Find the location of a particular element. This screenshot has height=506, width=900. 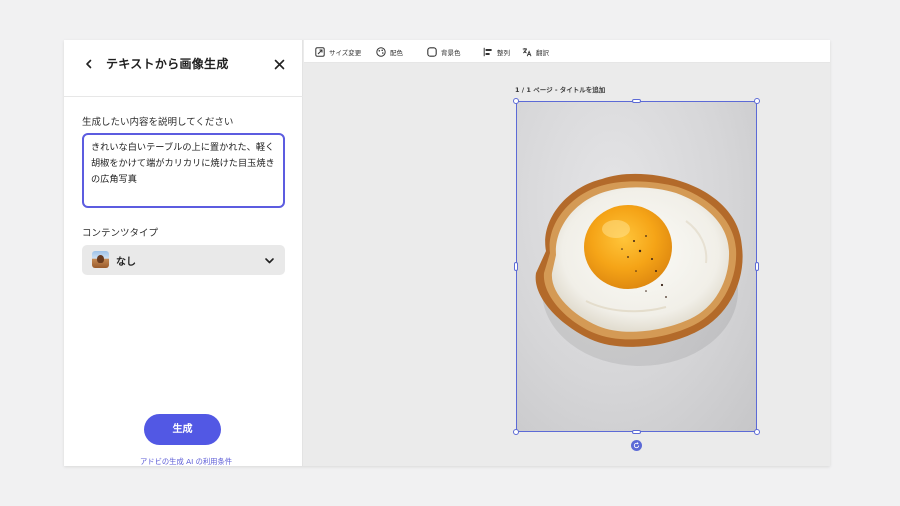

chevron-left-icon is located at coordinates (89, 64).